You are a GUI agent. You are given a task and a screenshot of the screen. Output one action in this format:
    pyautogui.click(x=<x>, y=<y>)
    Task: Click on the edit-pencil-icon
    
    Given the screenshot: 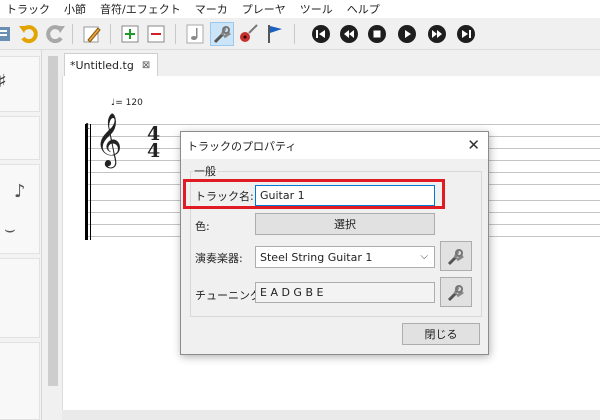 What is the action you would take?
    pyautogui.click(x=92, y=34)
    